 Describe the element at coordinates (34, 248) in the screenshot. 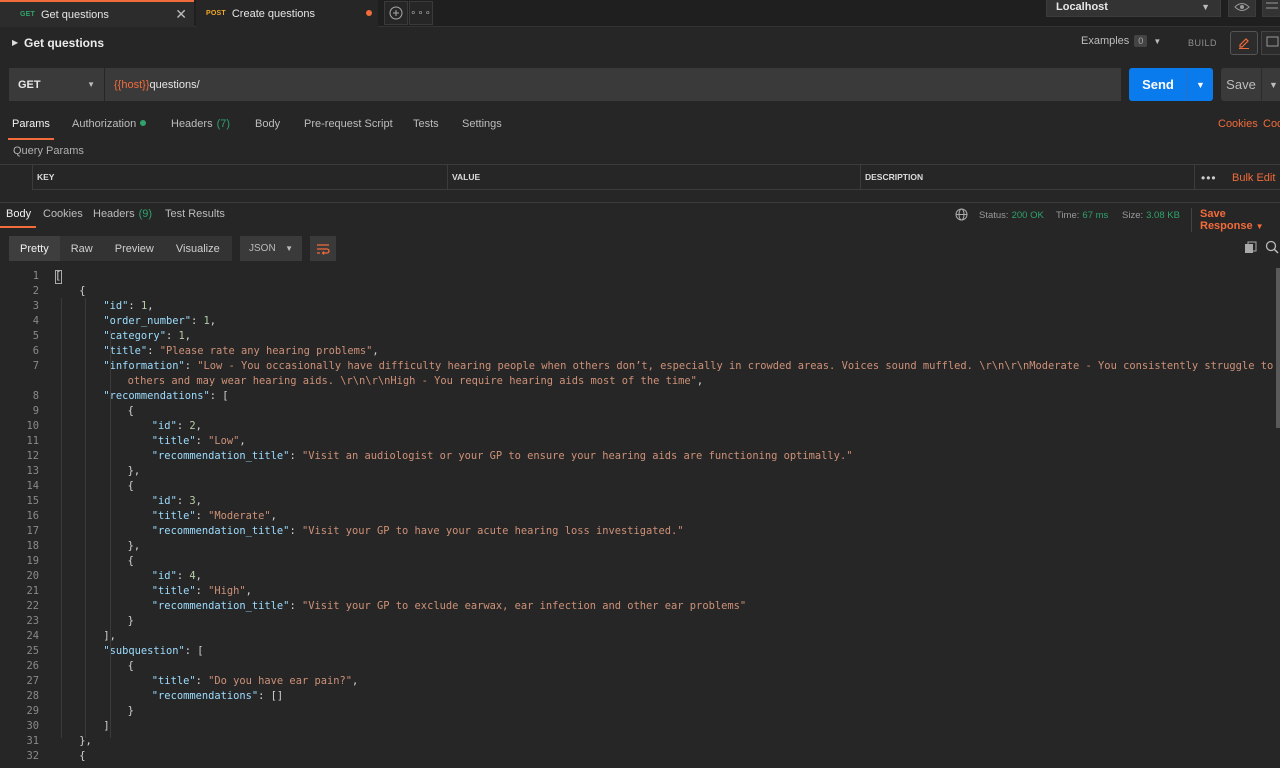

I see `view-pretty-button: Pretty` at that location.